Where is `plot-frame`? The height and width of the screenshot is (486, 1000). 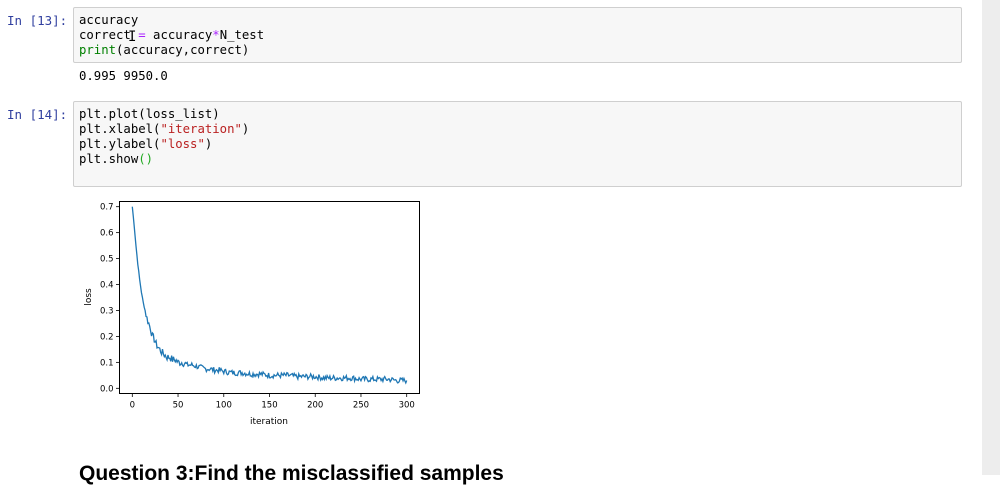 plot-frame is located at coordinates (269, 297).